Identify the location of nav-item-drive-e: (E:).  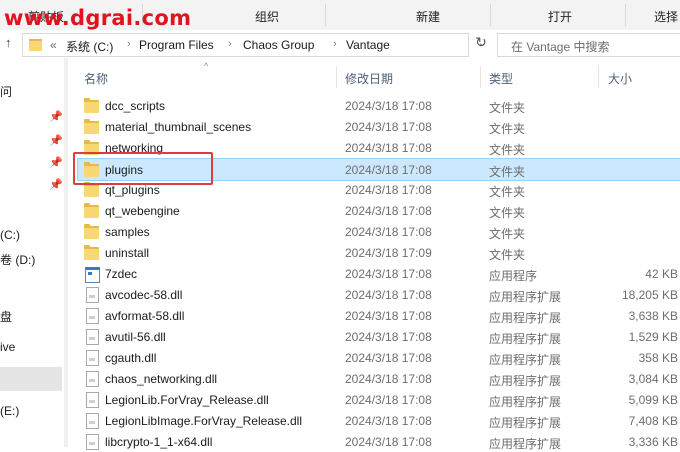
(9, 411).